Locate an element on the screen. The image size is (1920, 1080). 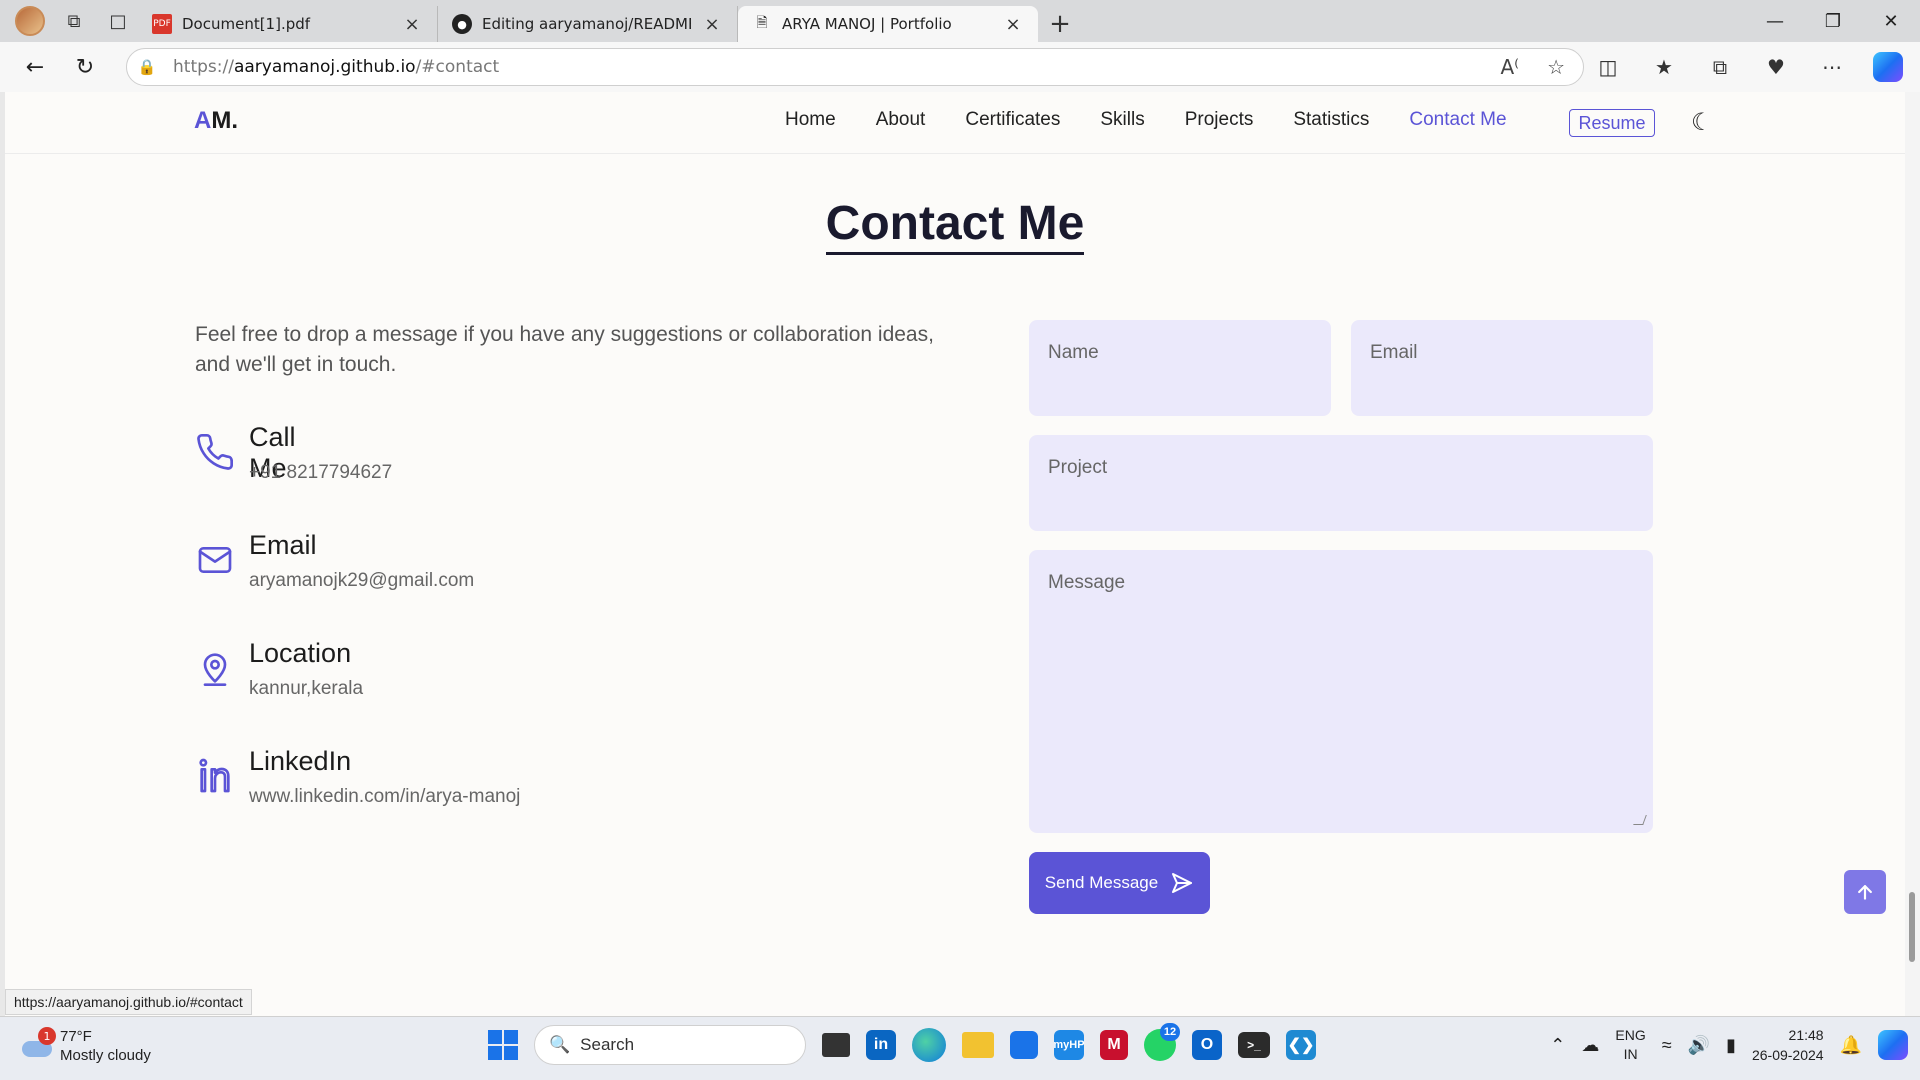
volume-icon: 🔊 is located at coordinates (1699, 1045).